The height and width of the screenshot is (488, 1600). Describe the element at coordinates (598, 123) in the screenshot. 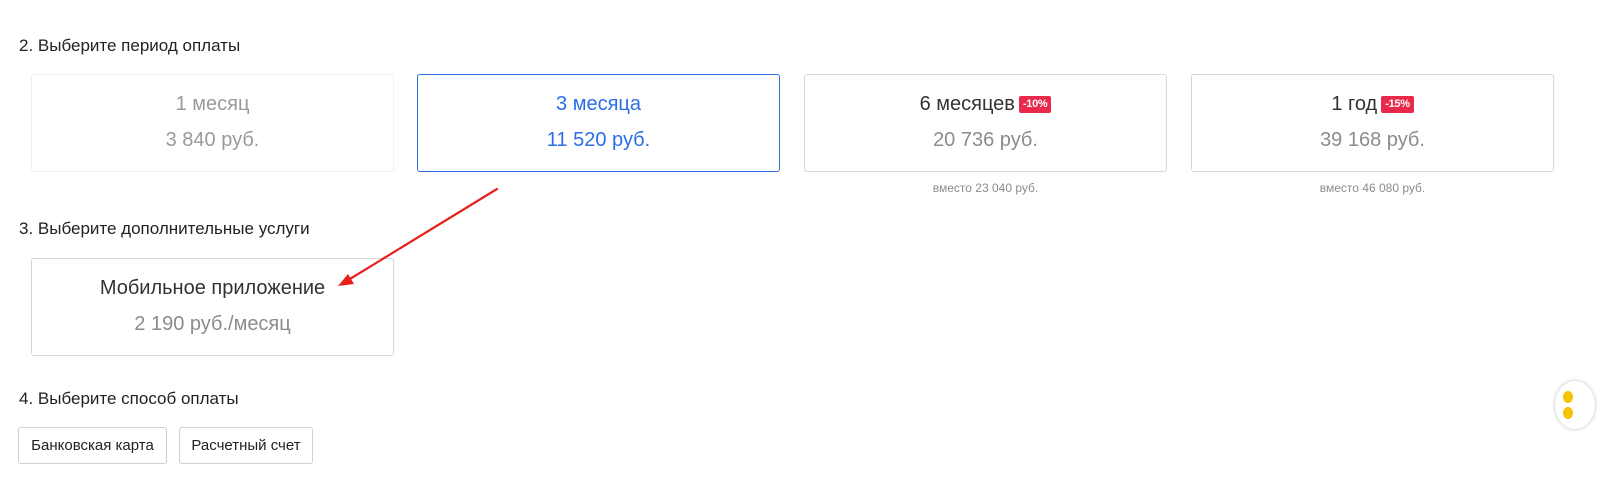

I see `period-option-3-months: 3 месяца 11 520 руб.` at that location.